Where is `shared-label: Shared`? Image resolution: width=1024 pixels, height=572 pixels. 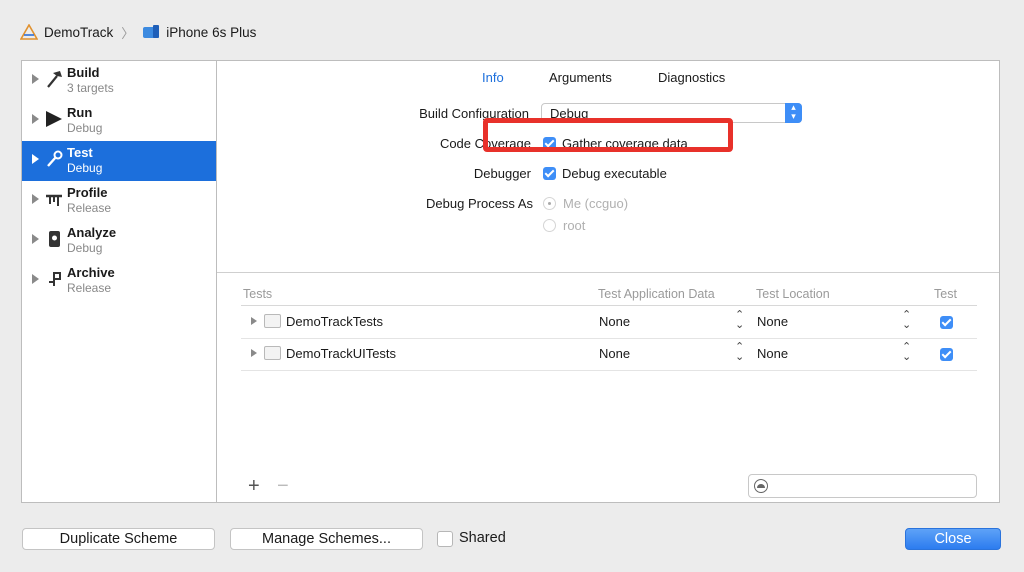 shared-label: Shared is located at coordinates (482, 538).